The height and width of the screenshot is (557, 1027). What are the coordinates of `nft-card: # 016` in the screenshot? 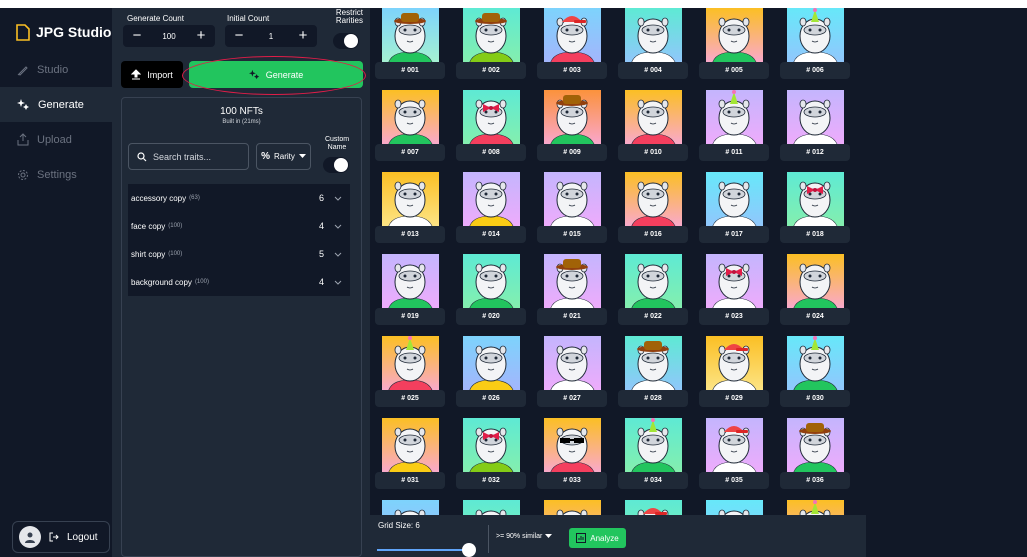 It's located at (653, 207).